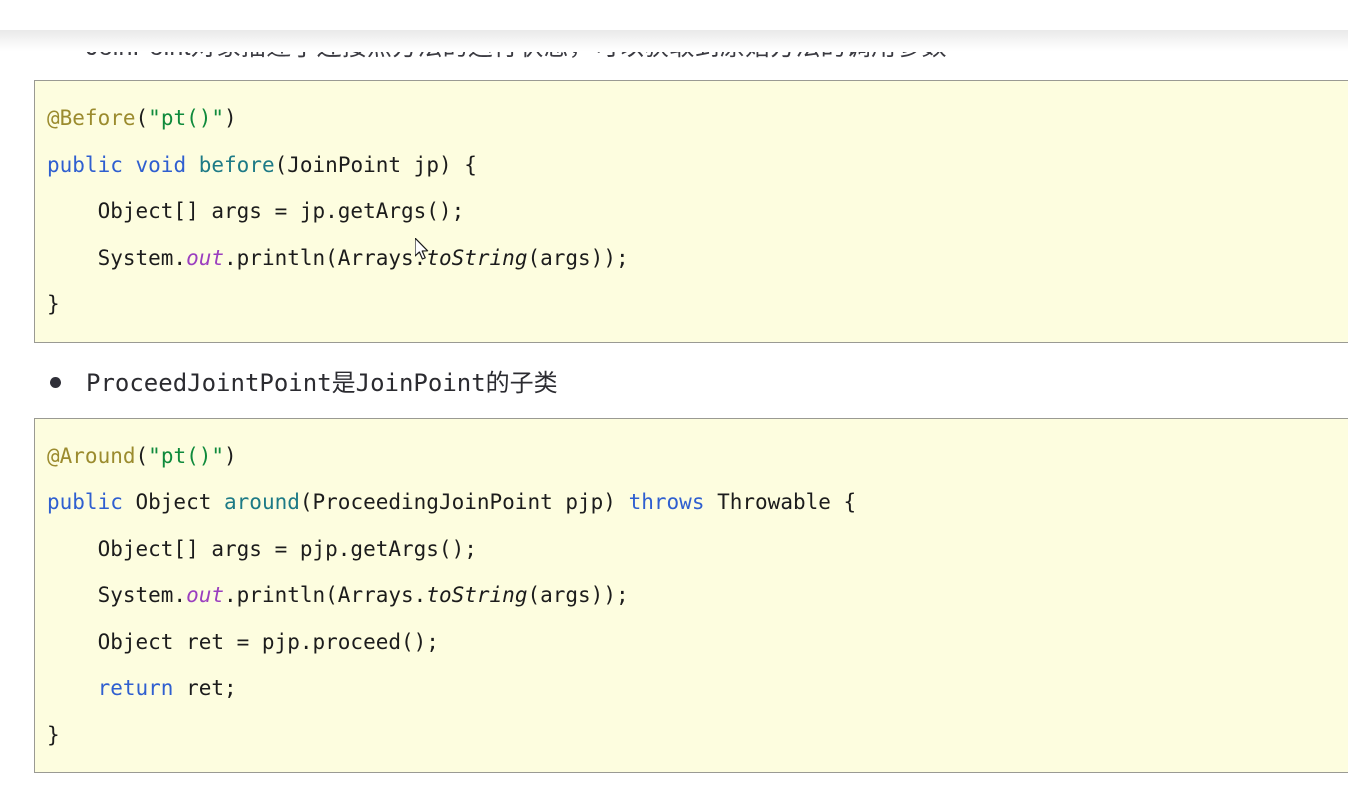 Image resolution: width=1348 pixels, height=789 pixels. I want to click on code-line: return ret;, so click(697, 688).